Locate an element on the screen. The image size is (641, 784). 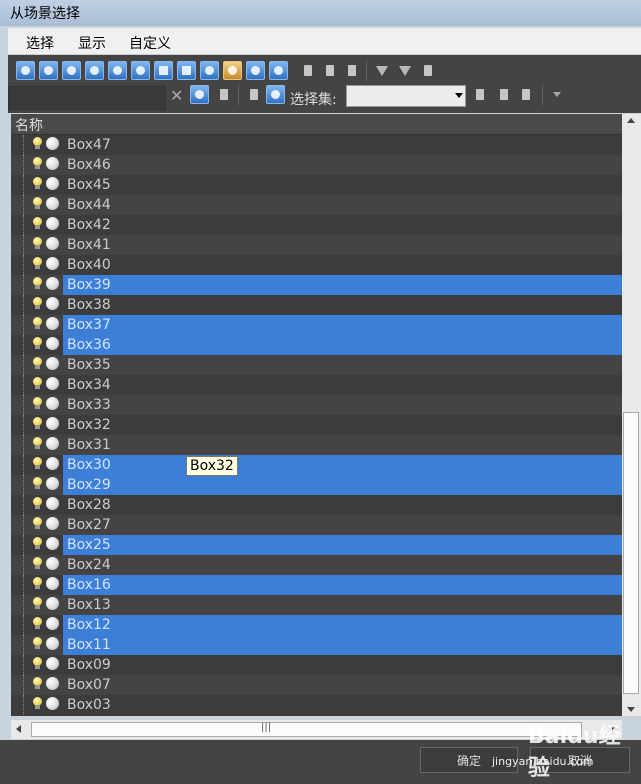
list-item: Box12 is located at coordinates (316, 625).